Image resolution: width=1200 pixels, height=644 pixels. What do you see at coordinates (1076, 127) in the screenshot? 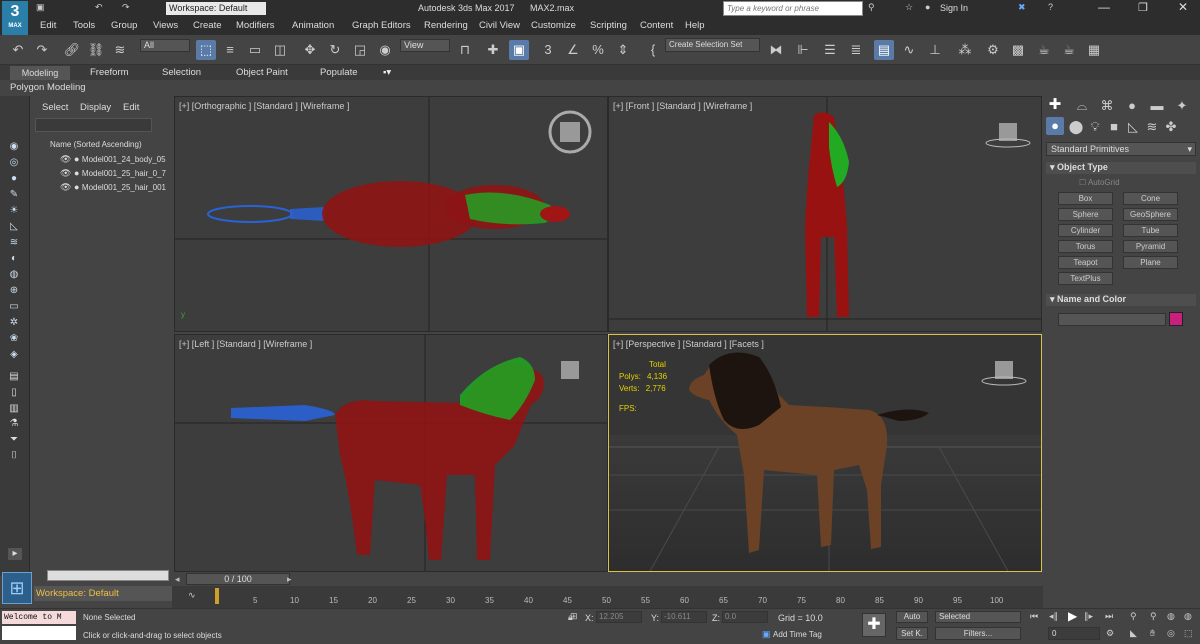
I see `shapes-category-icon: ⬤` at bounding box center [1076, 127].